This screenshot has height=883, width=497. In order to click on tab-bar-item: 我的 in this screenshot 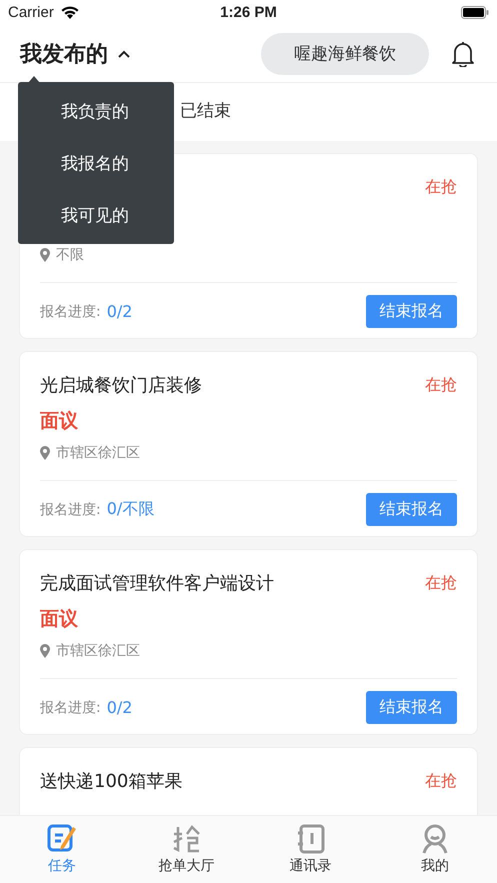, I will do `click(435, 849)`.